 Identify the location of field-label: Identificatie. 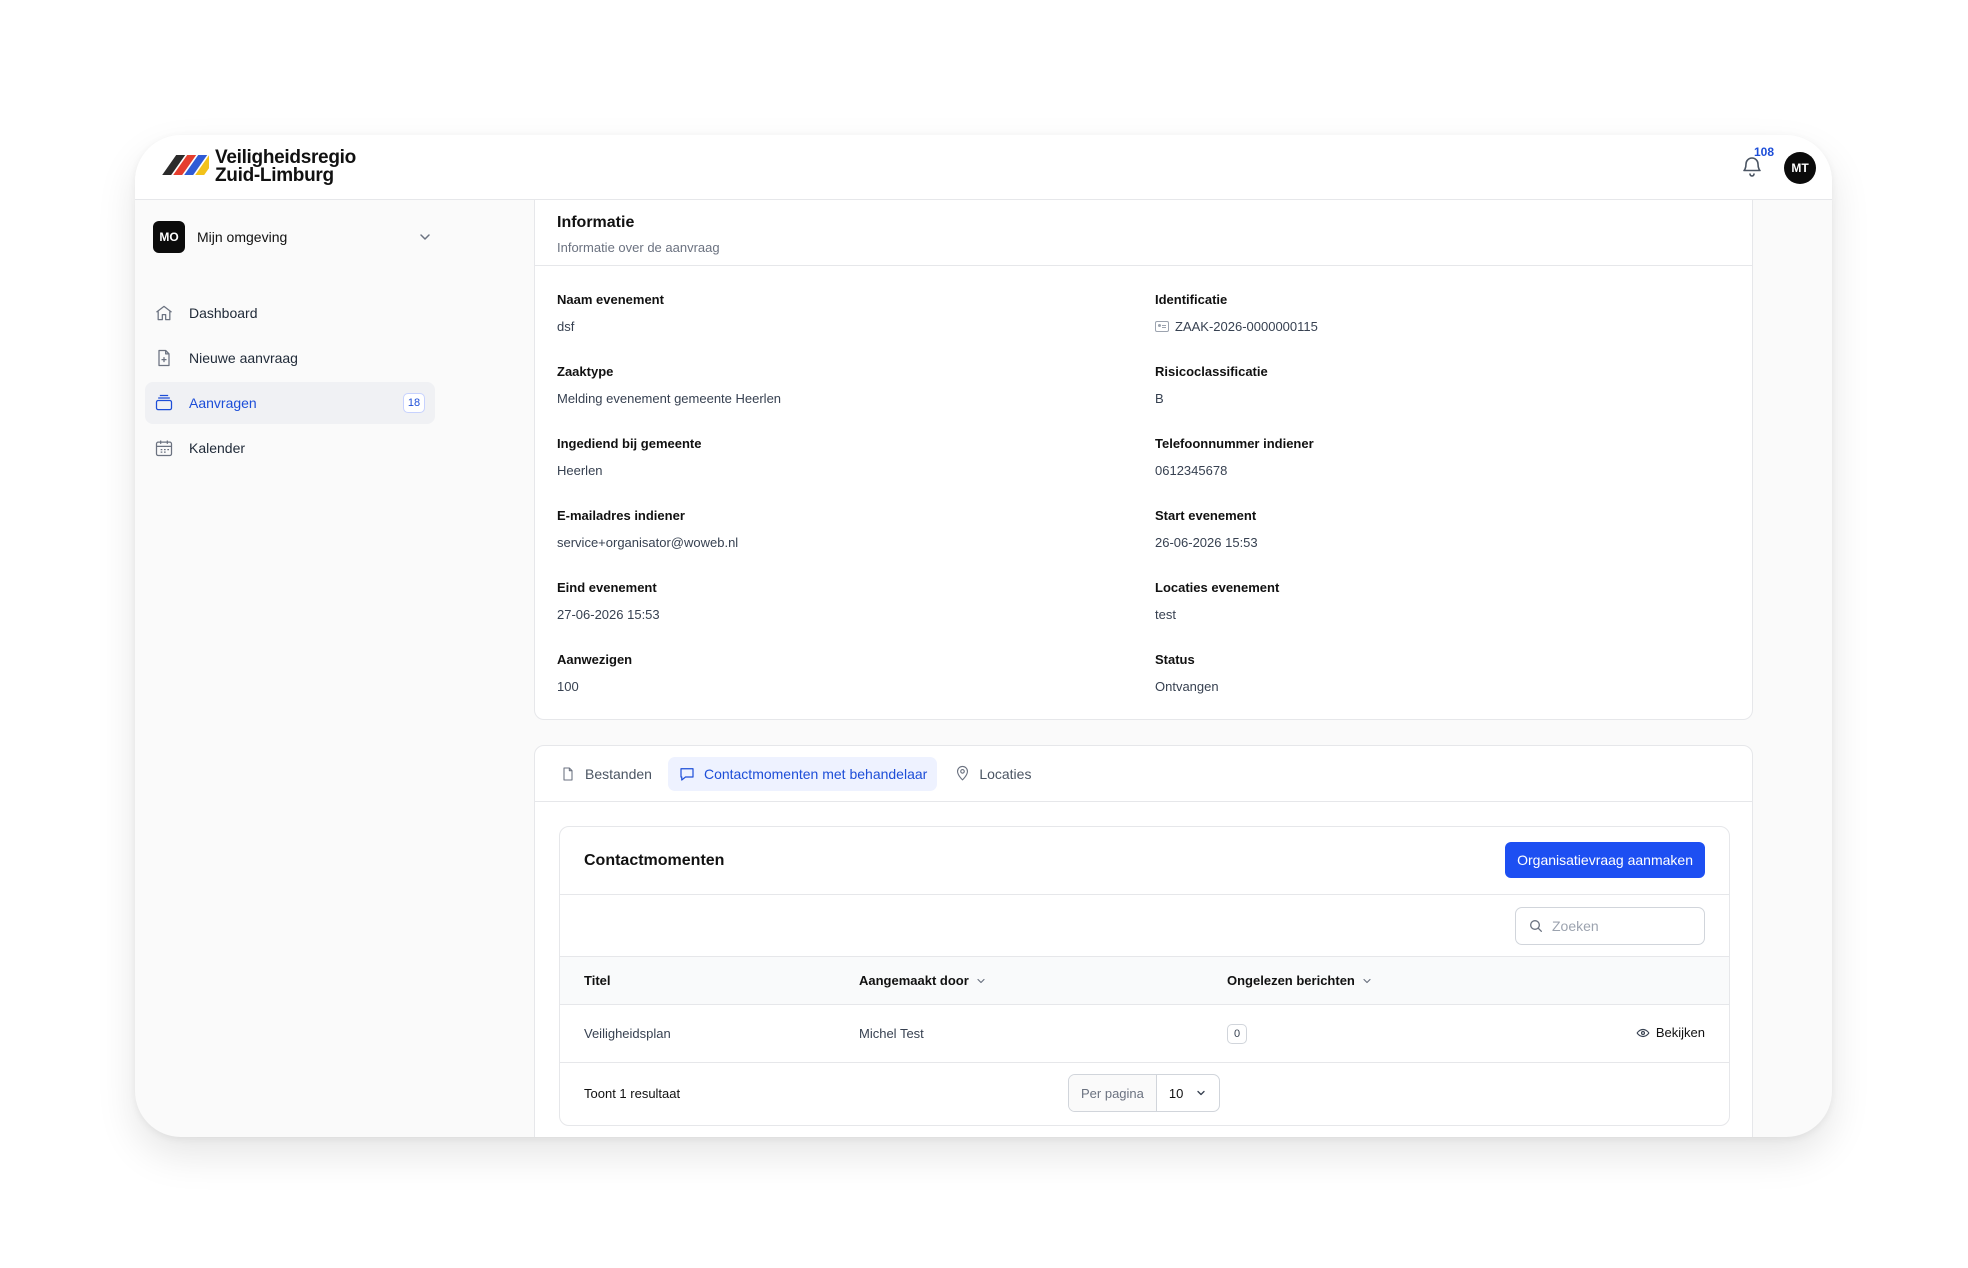
(1191, 299).